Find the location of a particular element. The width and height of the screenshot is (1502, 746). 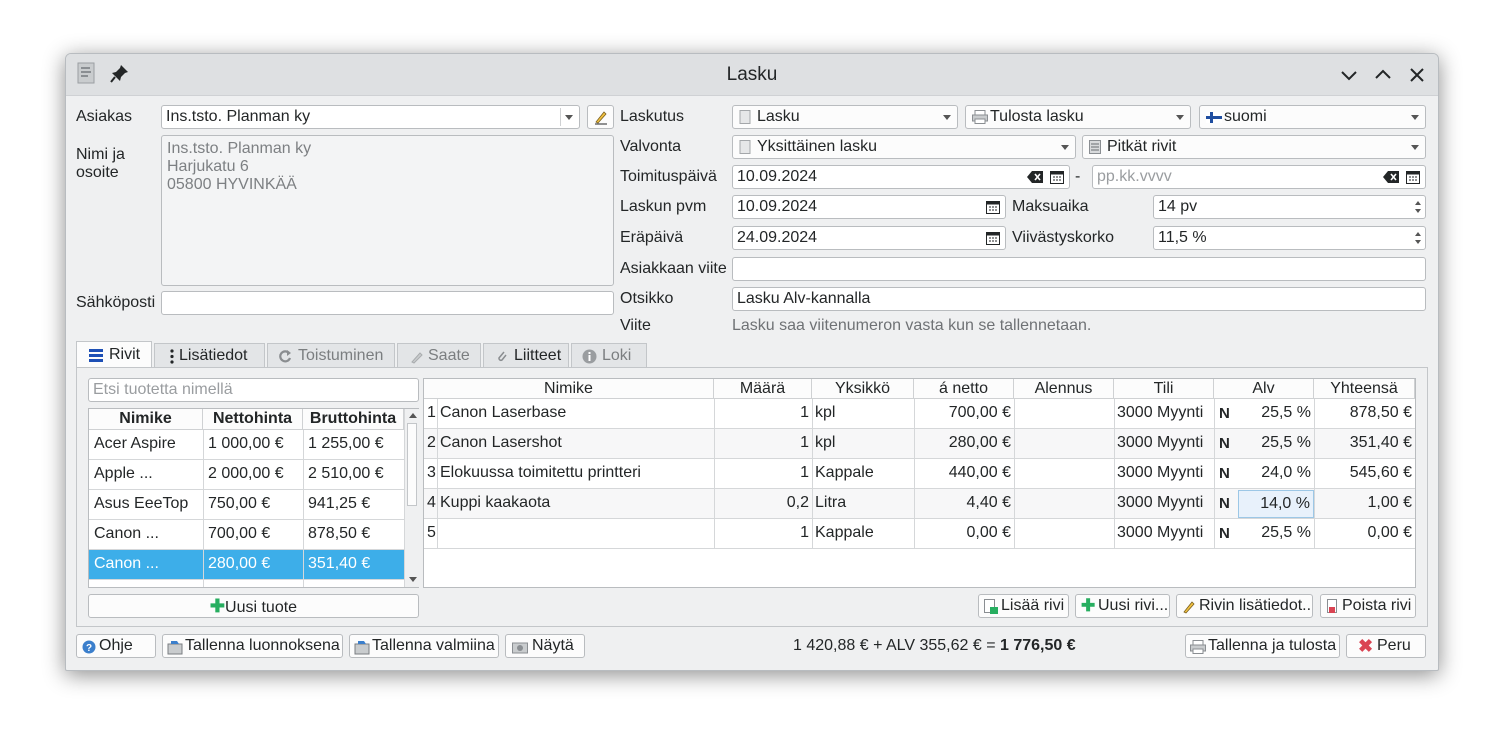

column-header: Yksikkö is located at coordinates (863, 389).